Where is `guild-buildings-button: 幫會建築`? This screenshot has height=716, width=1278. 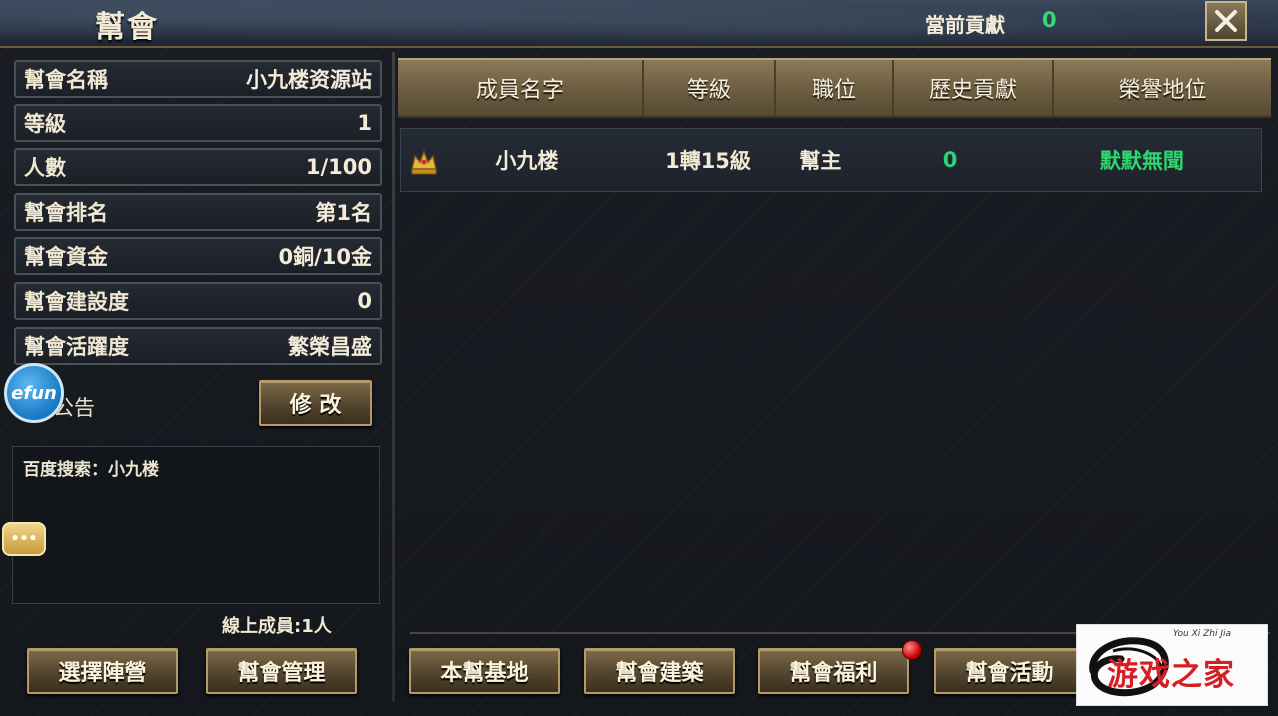
guild-buildings-button: 幫會建築 is located at coordinates (659, 671).